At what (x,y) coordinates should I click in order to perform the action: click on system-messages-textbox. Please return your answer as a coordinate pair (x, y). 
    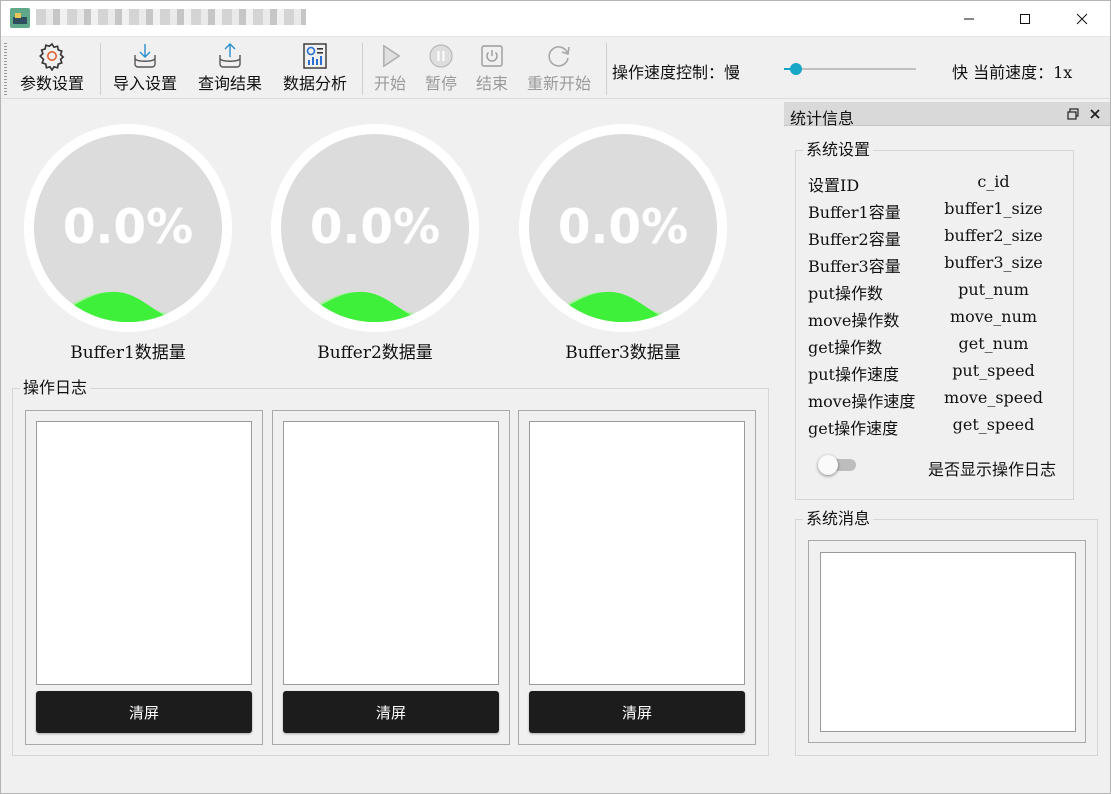
    Looking at the image, I should click on (948, 642).